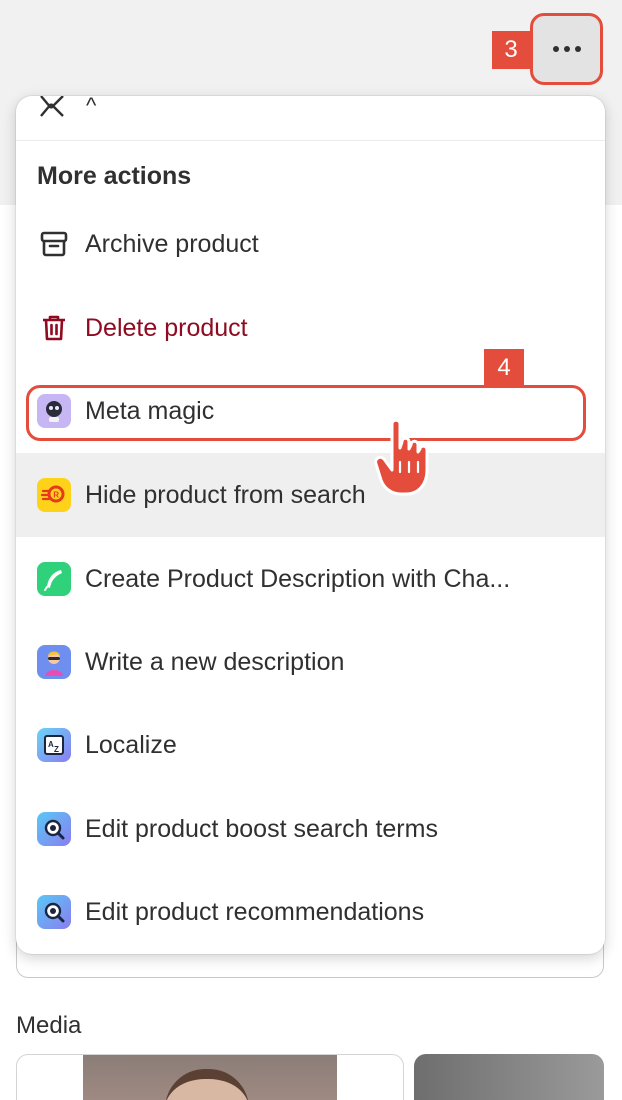  I want to click on menu-item-label: Delete product, so click(166, 327).